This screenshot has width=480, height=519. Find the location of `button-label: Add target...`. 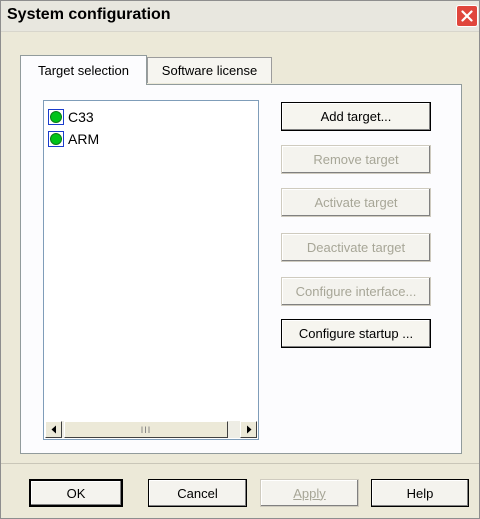

button-label: Add target... is located at coordinates (356, 116).